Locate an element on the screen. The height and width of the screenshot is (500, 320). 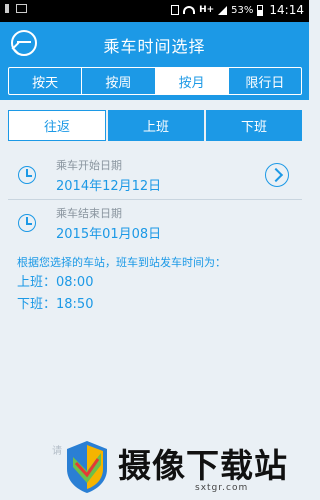
start-date-row: 乘车开始日期 2014年12月12日 is located at coordinates (155, 175).